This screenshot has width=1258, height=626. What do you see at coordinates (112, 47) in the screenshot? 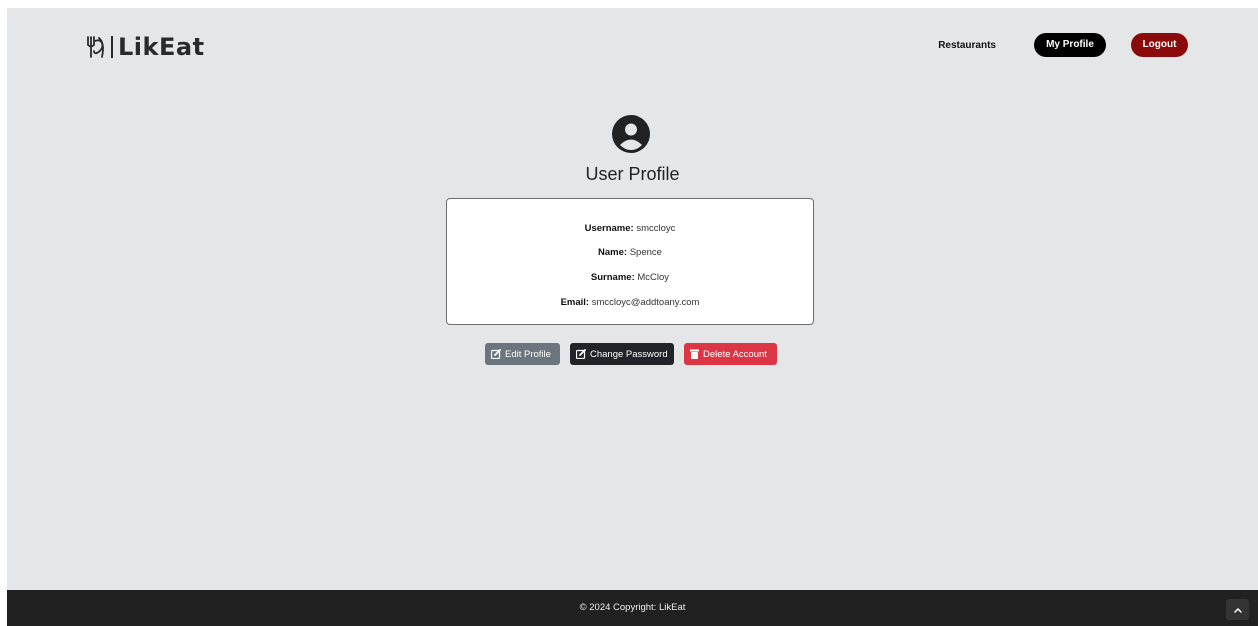
I see `logo-separator` at bounding box center [112, 47].